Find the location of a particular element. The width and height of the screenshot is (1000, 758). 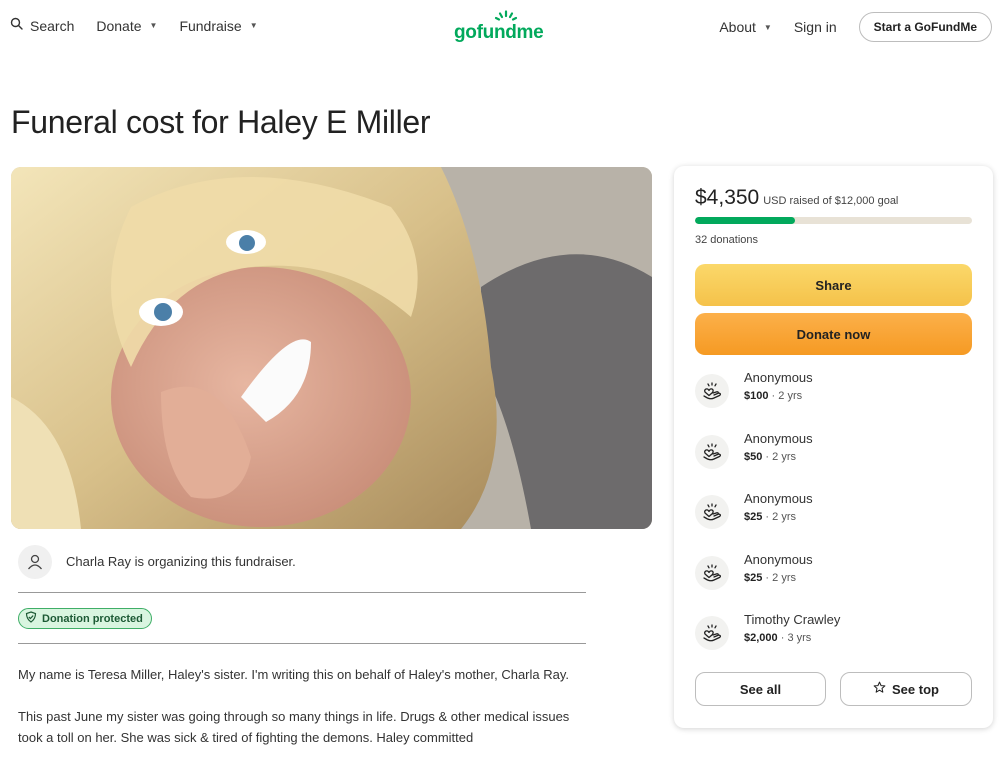

sign-in-label: Sign in is located at coordinates (815, 27).